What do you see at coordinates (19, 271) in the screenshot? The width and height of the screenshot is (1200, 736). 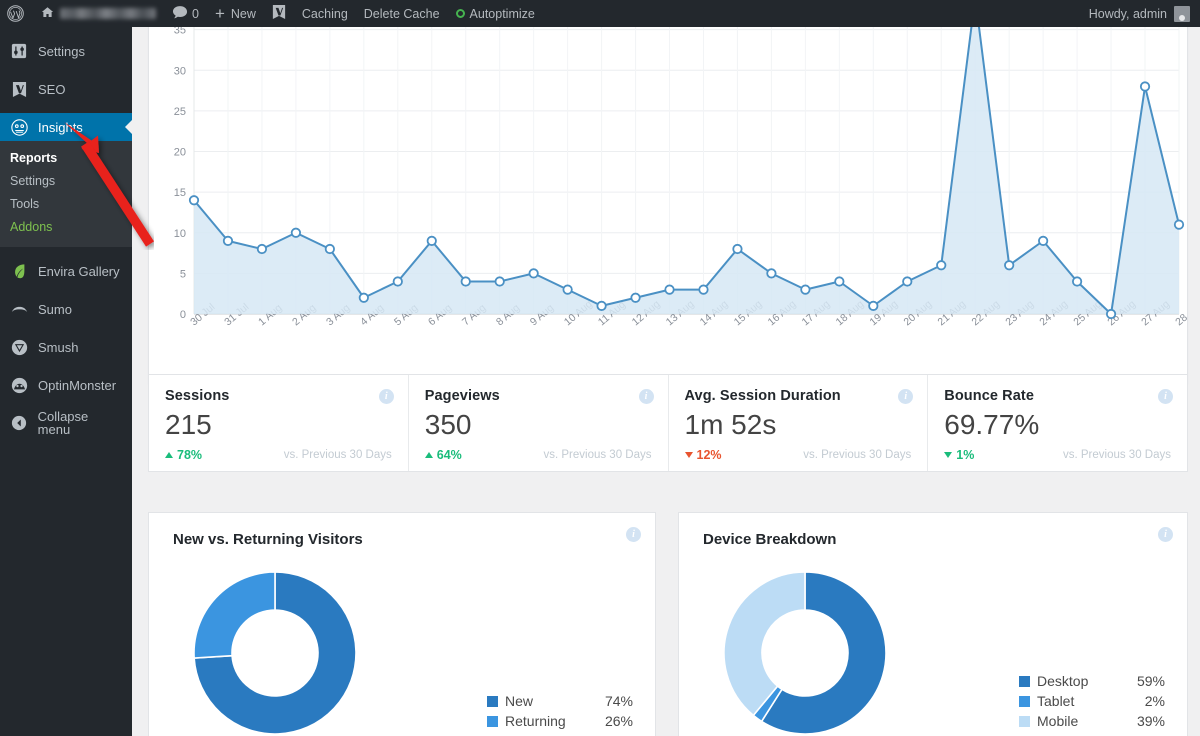 I see `envira-leaf-icon` at bounding box center [19, 271].